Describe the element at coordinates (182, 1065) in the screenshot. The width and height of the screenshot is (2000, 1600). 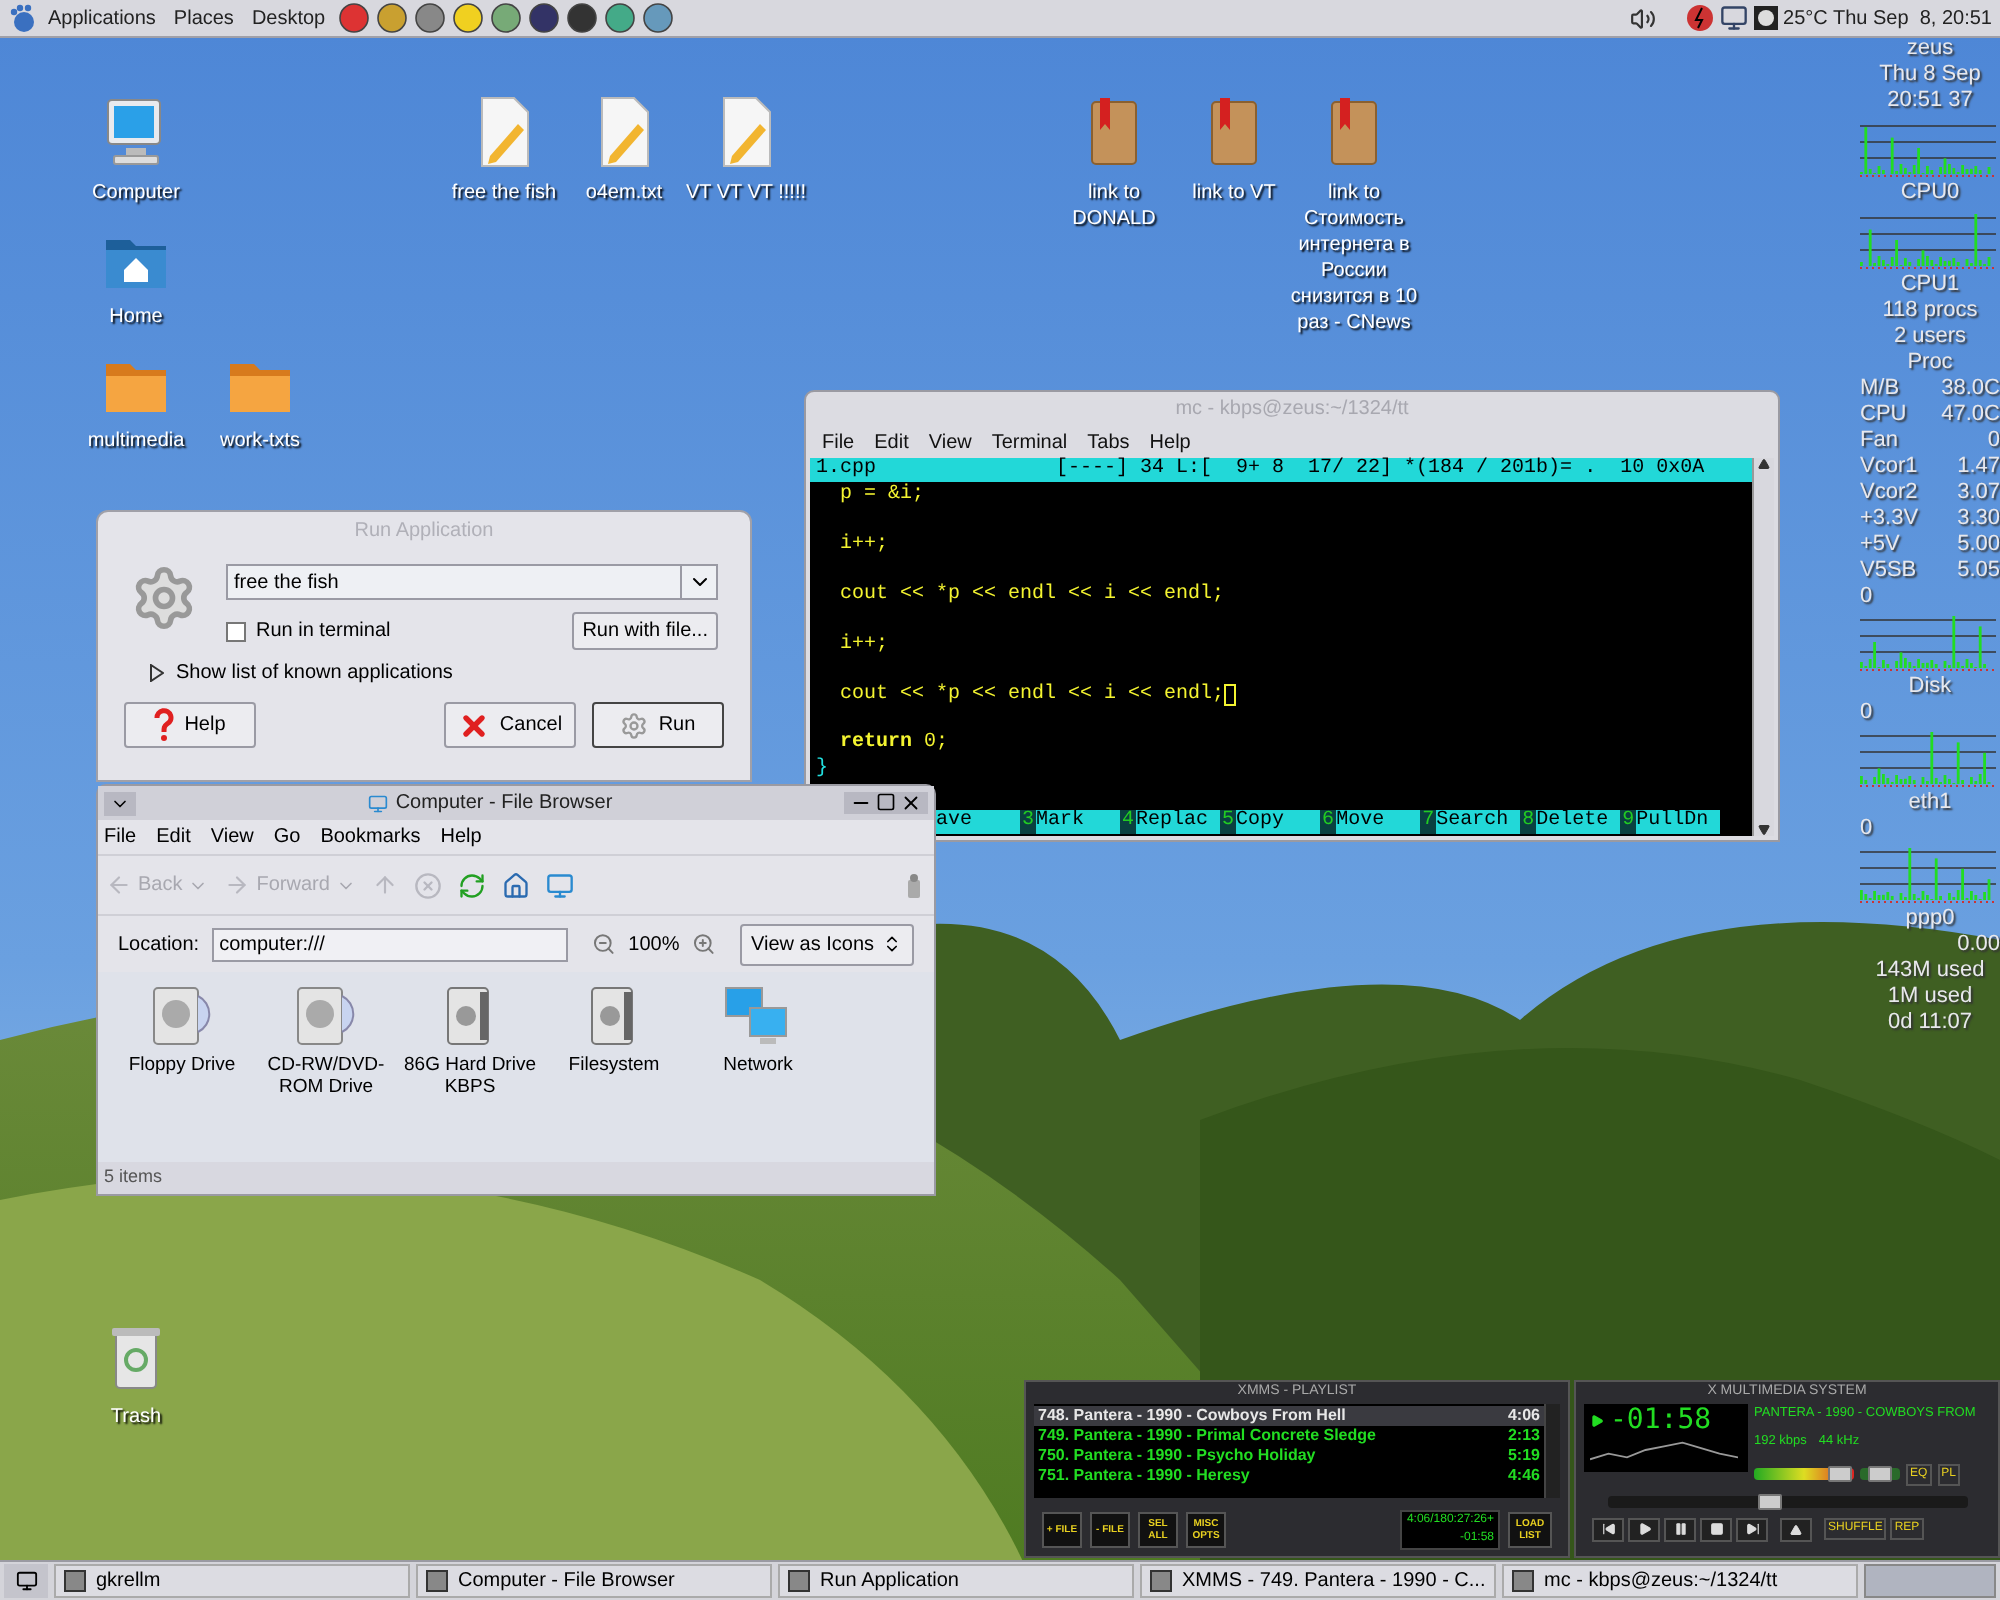
I see `file-item-label: Floppy Drive` at that location.